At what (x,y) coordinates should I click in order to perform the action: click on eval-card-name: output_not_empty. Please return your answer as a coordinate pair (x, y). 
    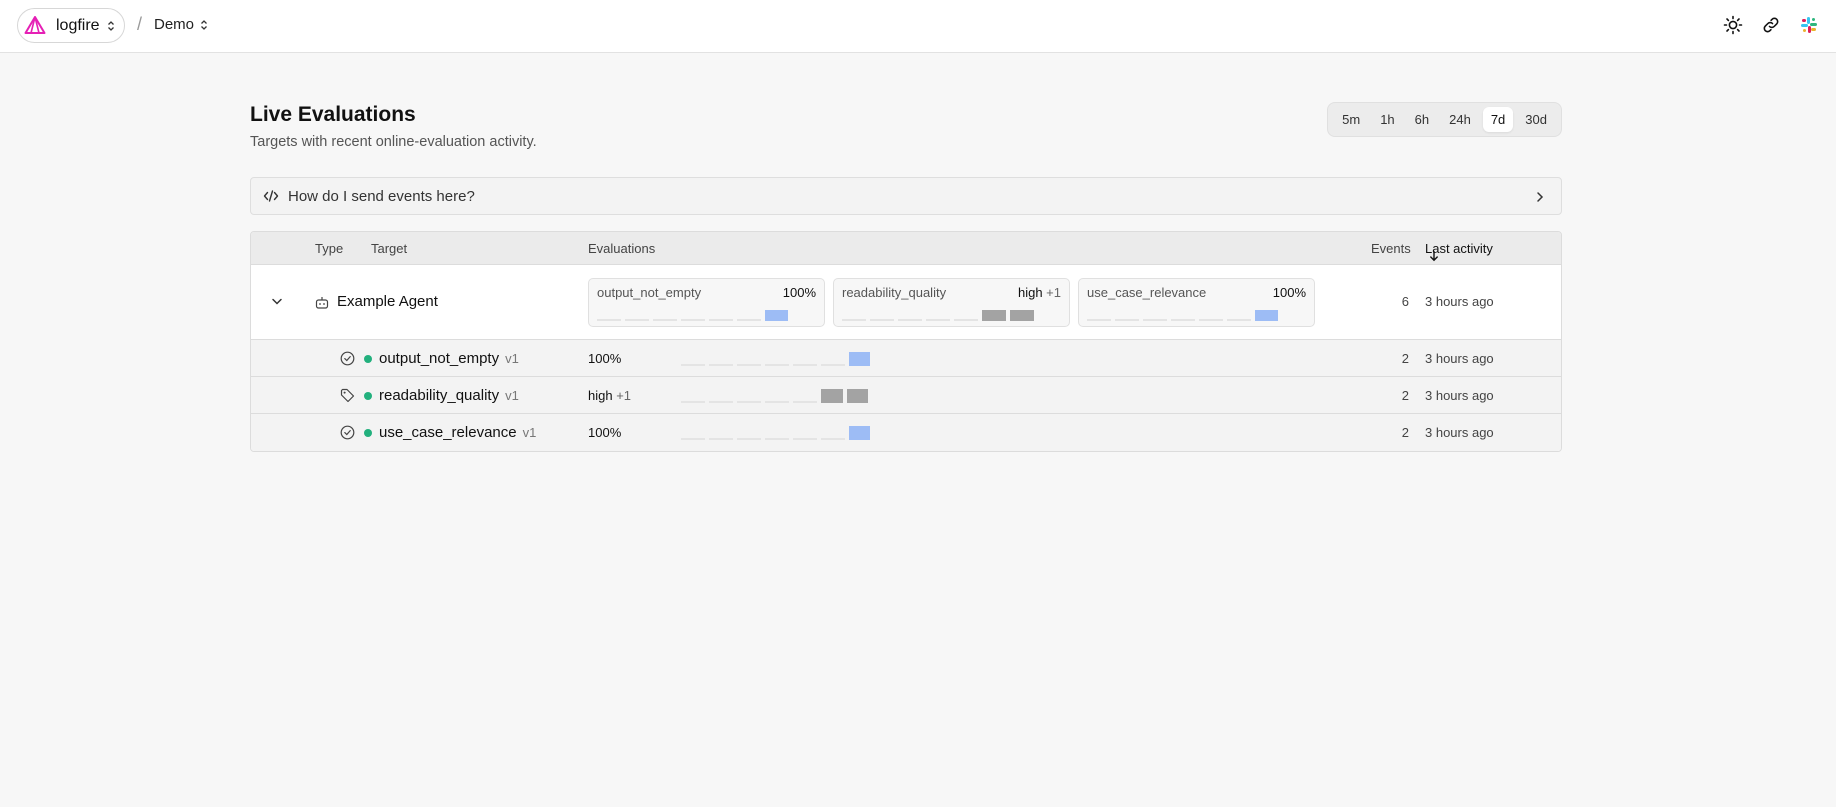
    Looking at the image, I should click on (649, 292).